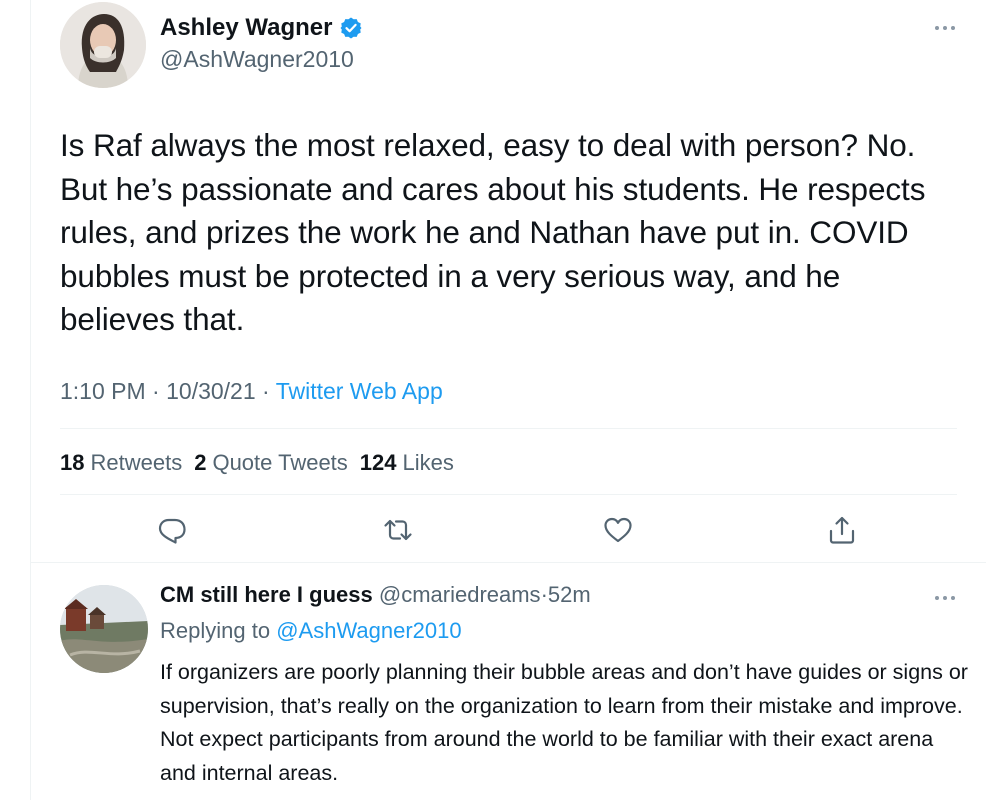  What do you see at coordinates (842, 530) in the screenshot?
I see `share-icon` at bounding box center [842, 530].